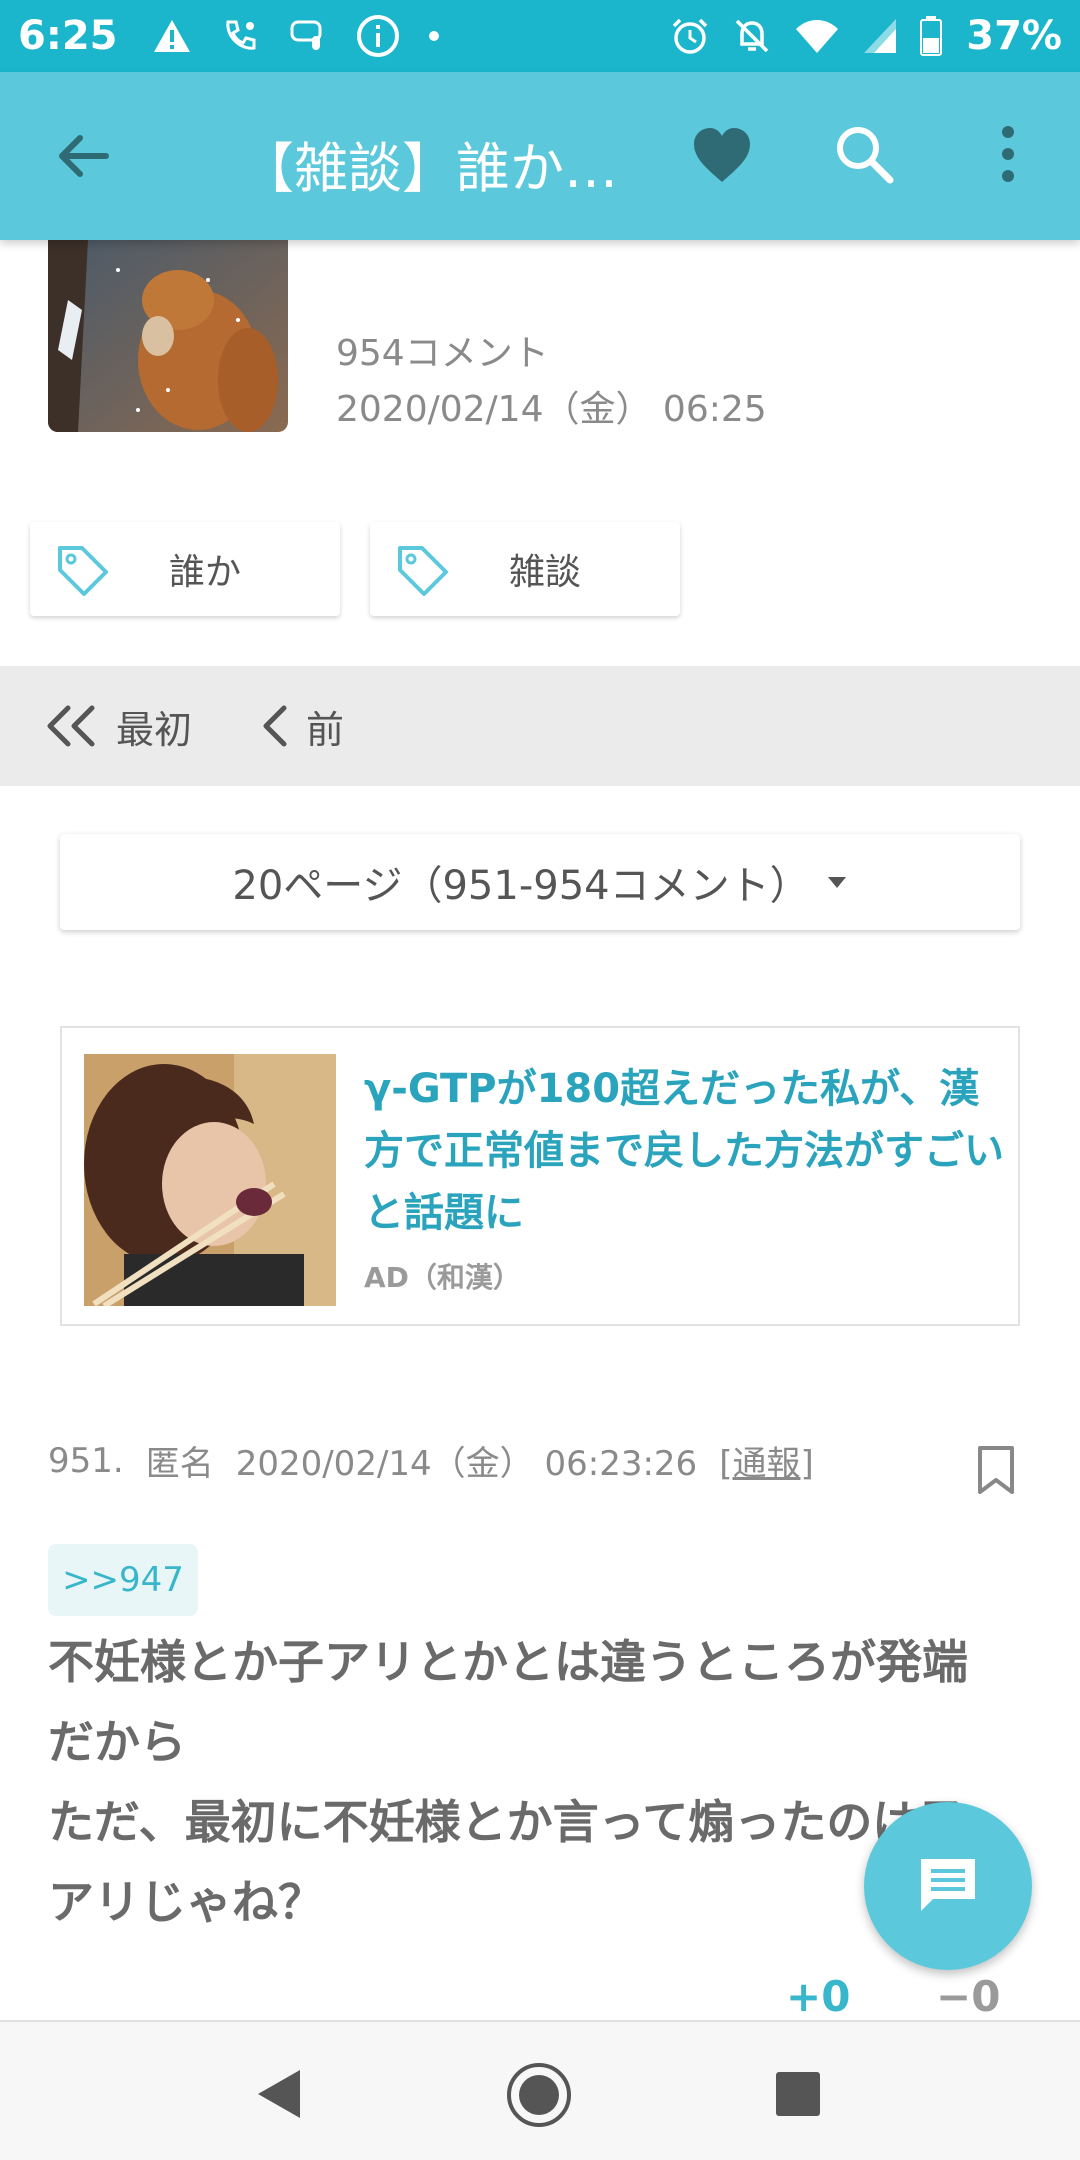  What do you see at coordinates (275, 726) in the screenshot?
I see `chevron-left-icon` at bounding box center [275, 726].